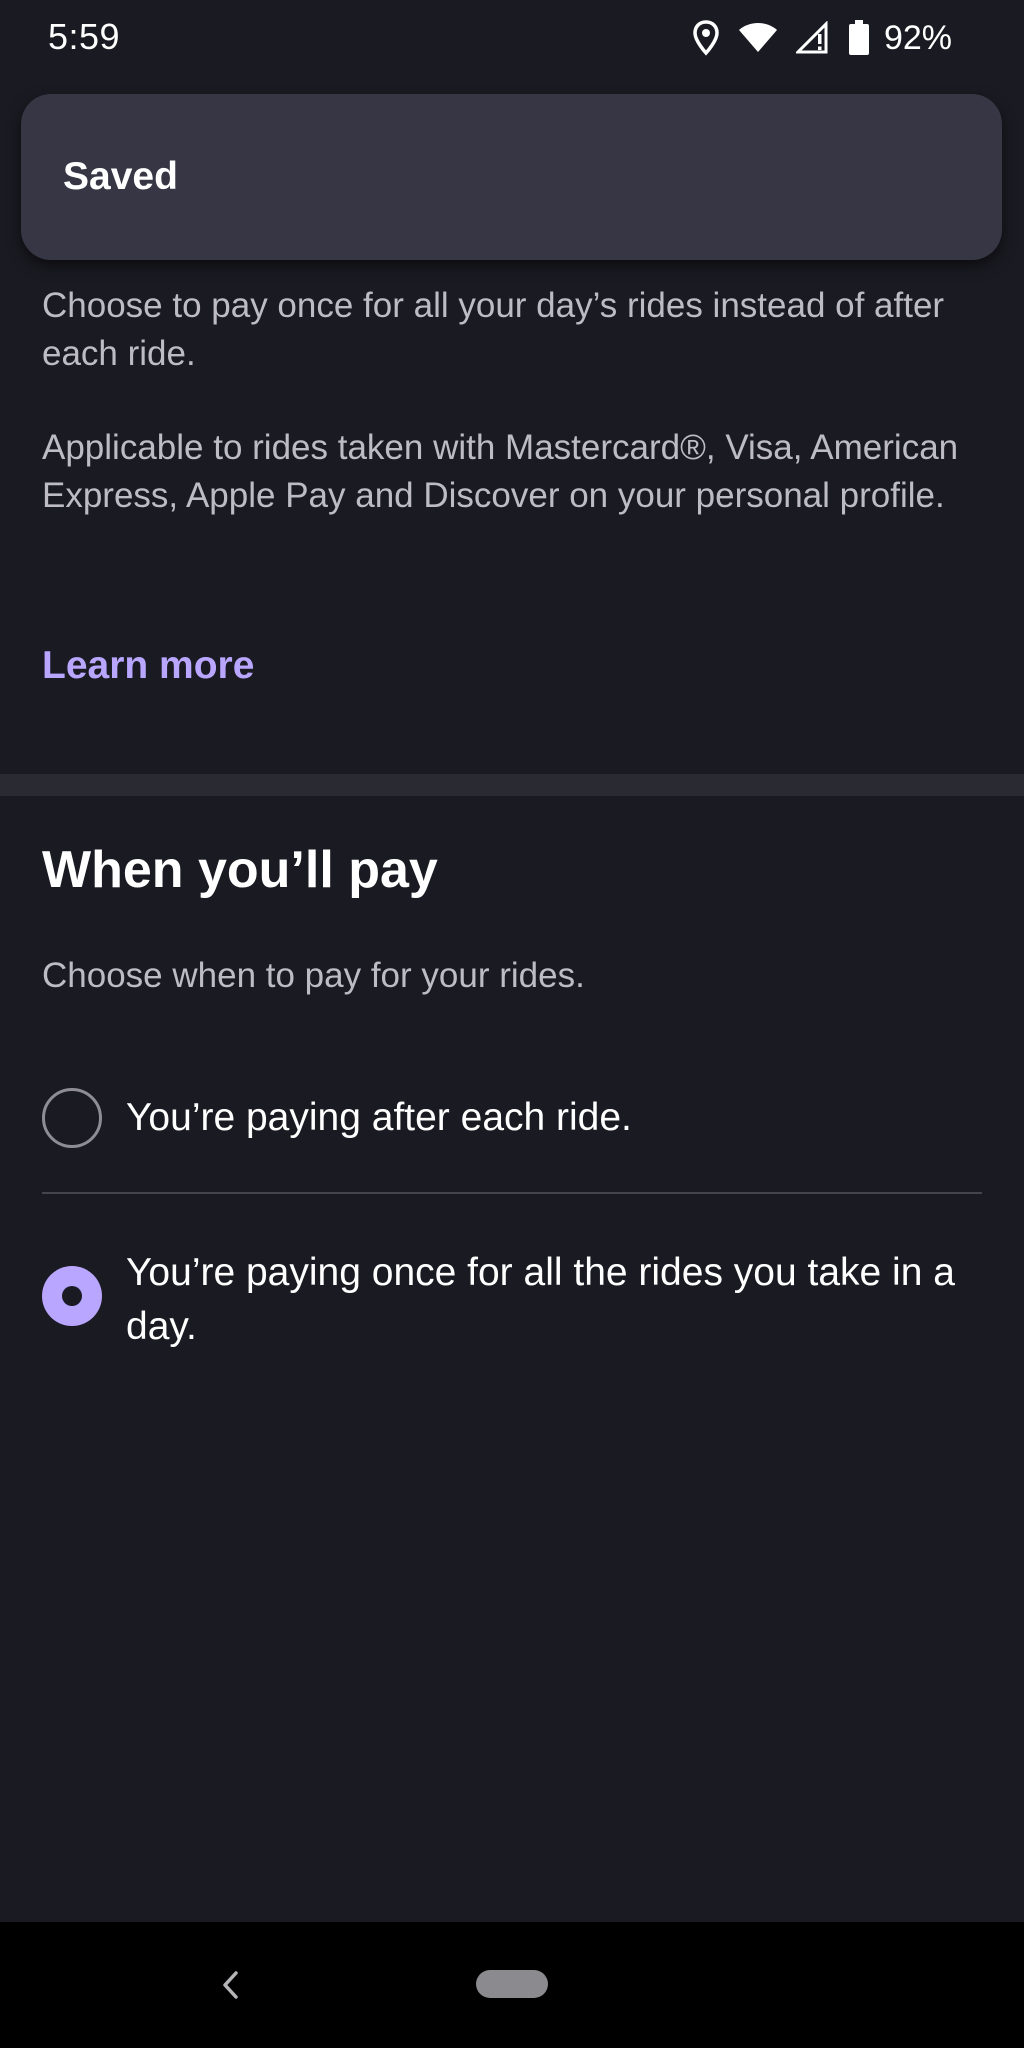  I want to click on learn-more-link: Learn more, so click(148, 666).